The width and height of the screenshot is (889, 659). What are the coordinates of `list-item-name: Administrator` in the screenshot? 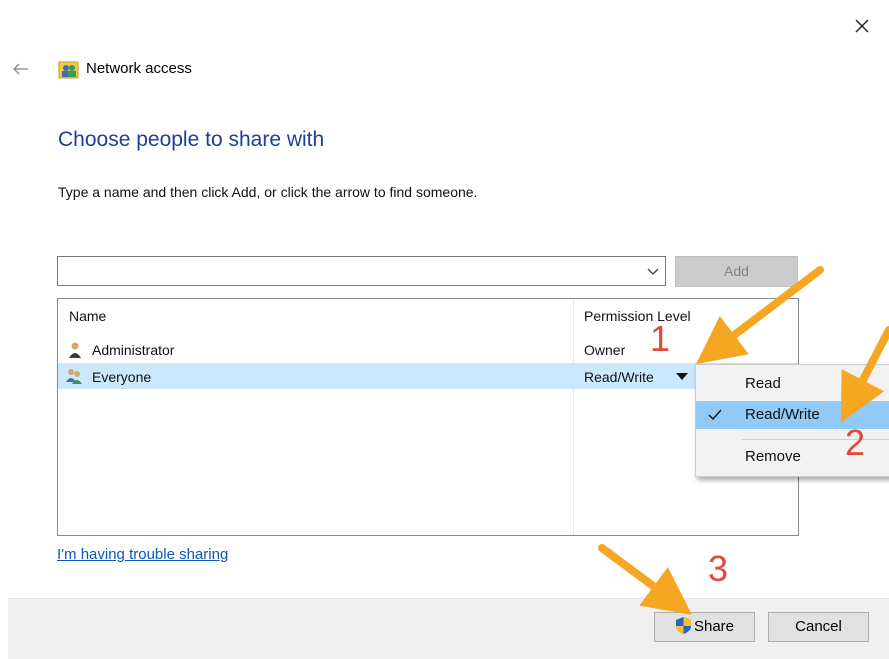 It's located at (133, 350).